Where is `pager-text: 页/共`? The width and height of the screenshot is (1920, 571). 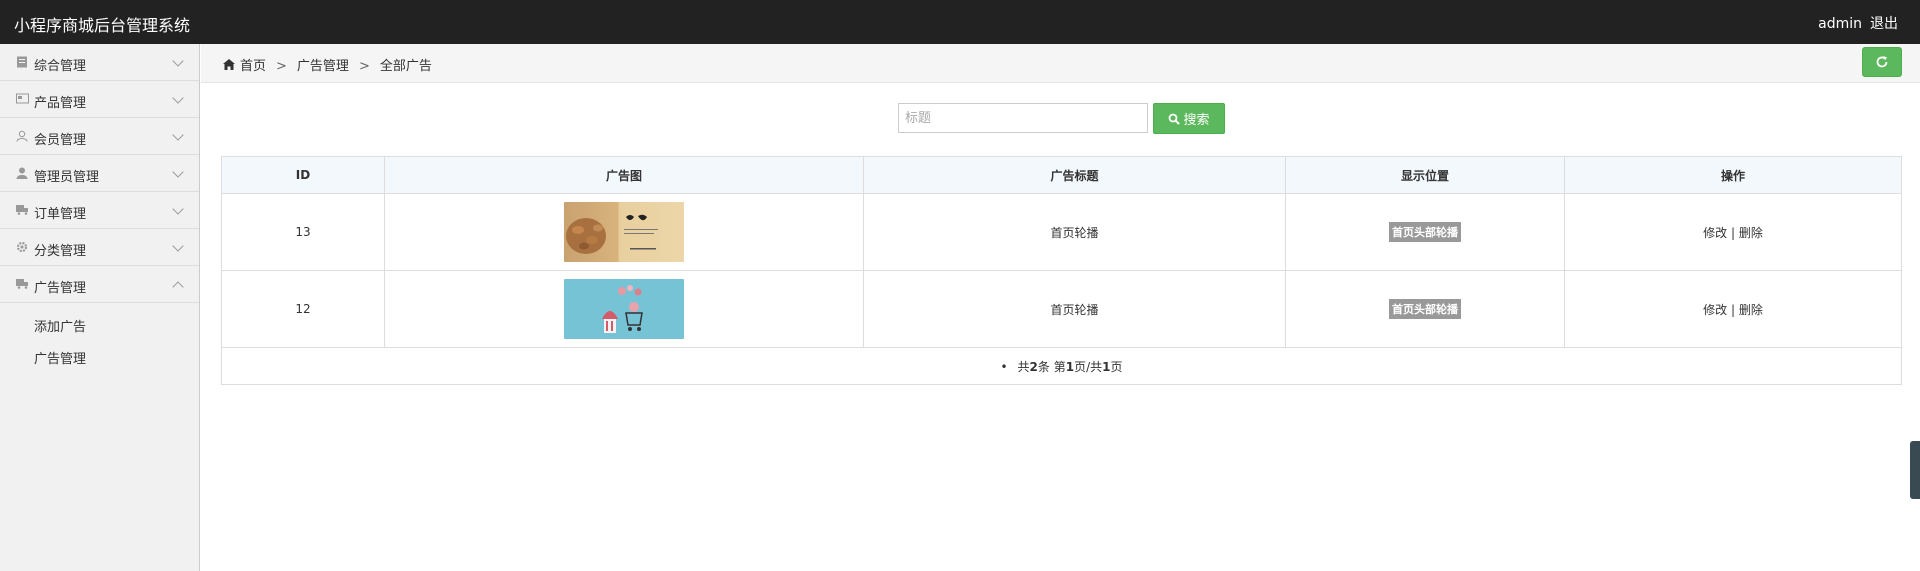
pager-text: 页/共 is located at coordinates (1088, 366).